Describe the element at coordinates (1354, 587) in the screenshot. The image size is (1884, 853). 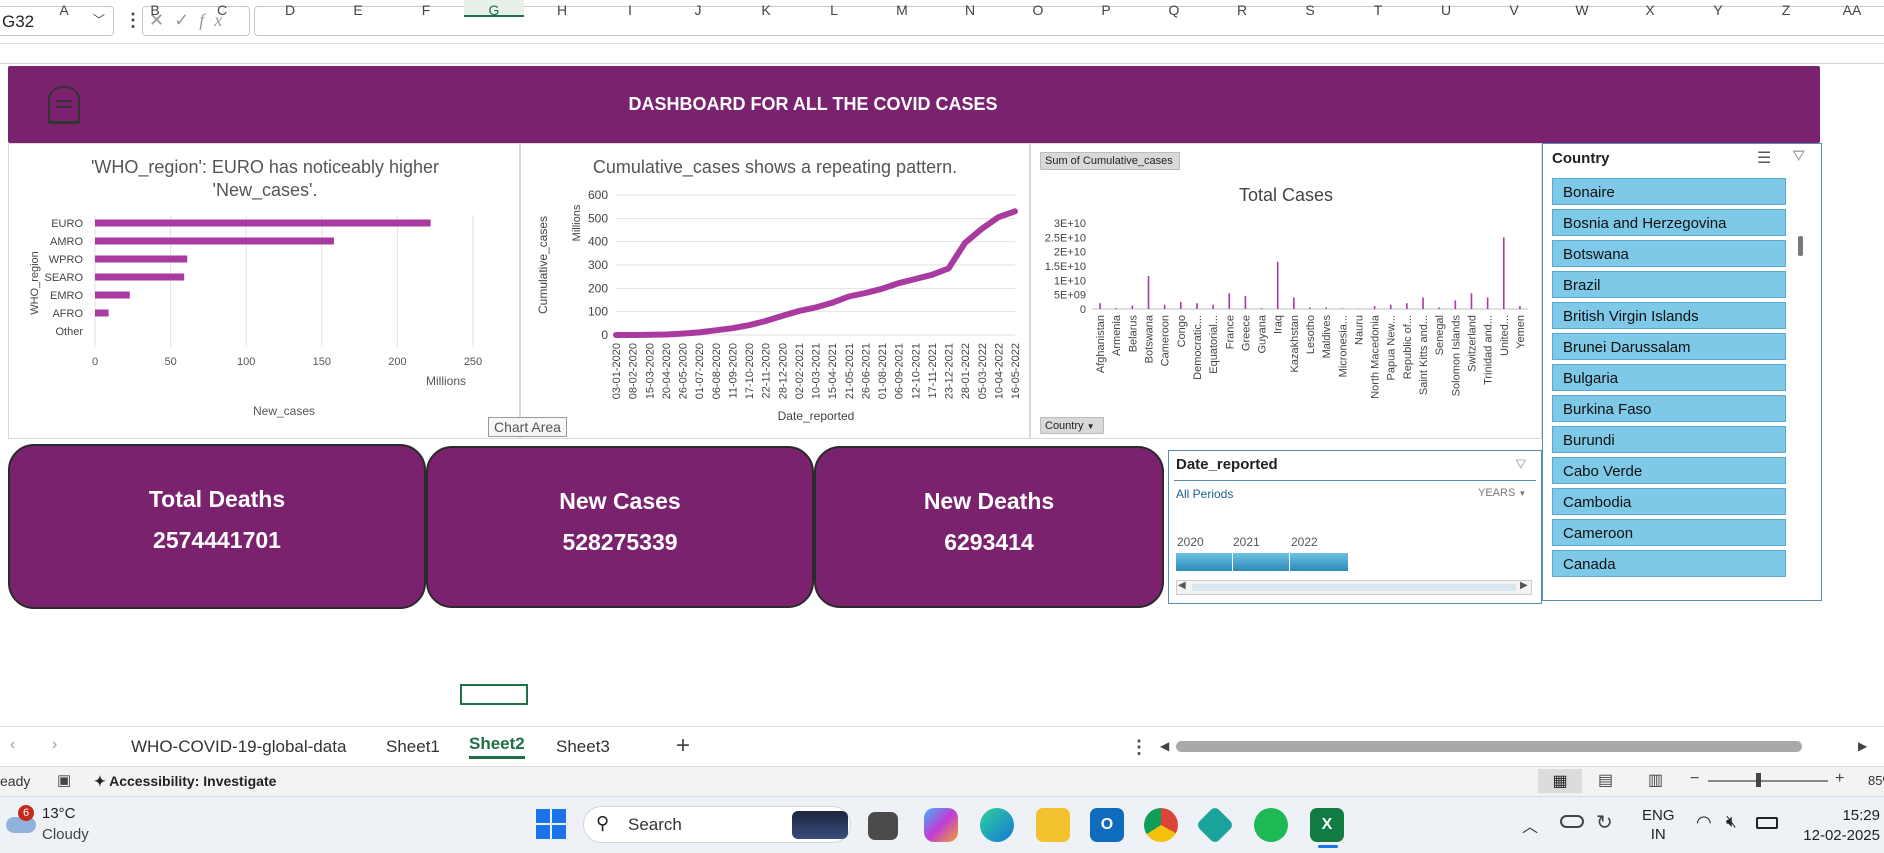
I see `timeline-scroll-thumb` at that location.